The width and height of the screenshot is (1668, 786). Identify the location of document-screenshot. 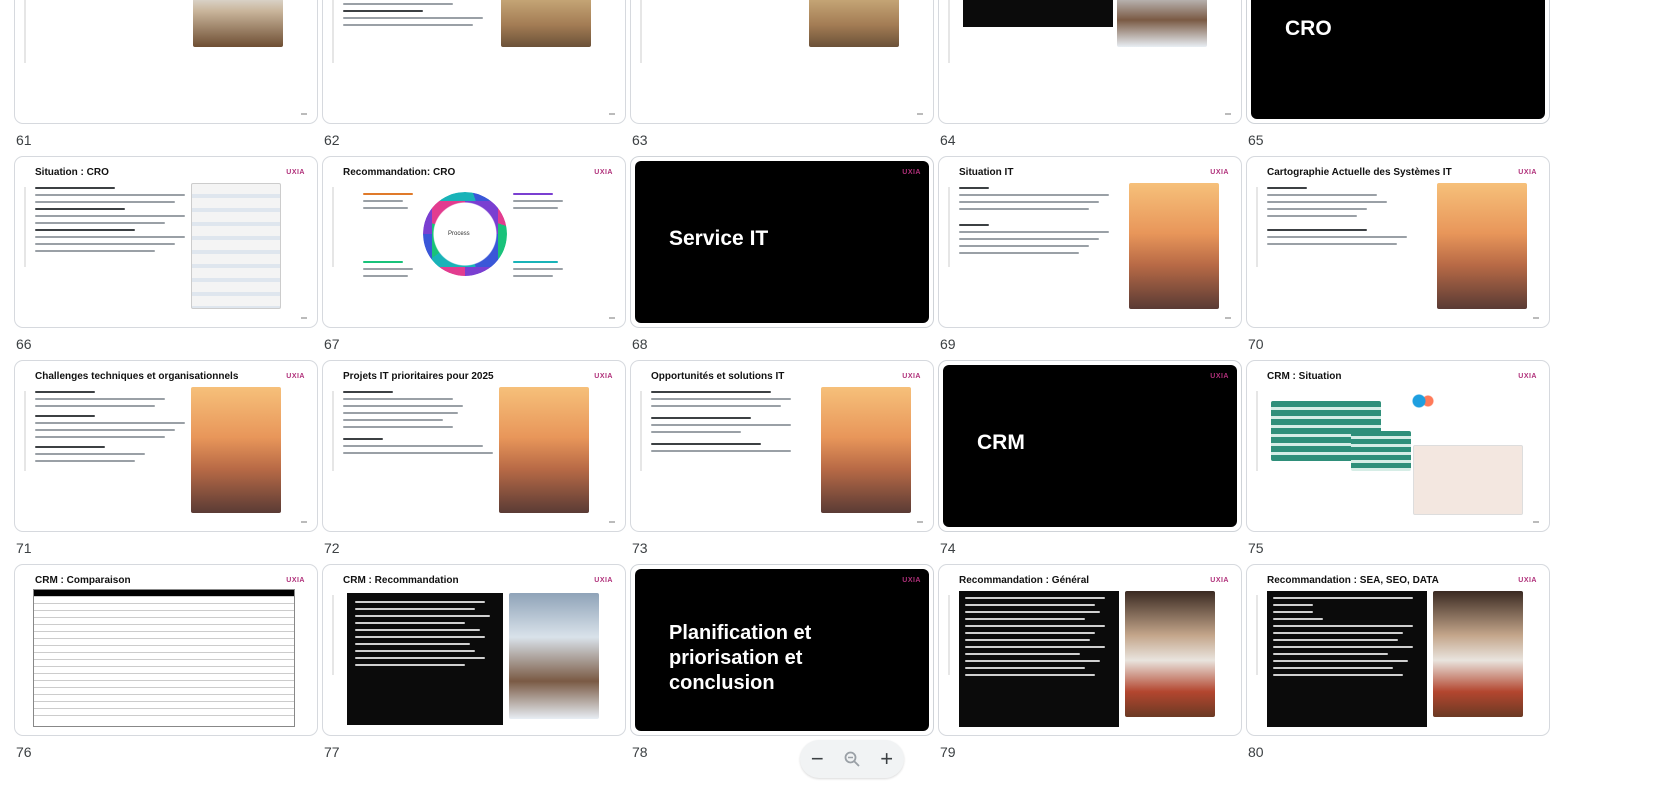
(236, 246).